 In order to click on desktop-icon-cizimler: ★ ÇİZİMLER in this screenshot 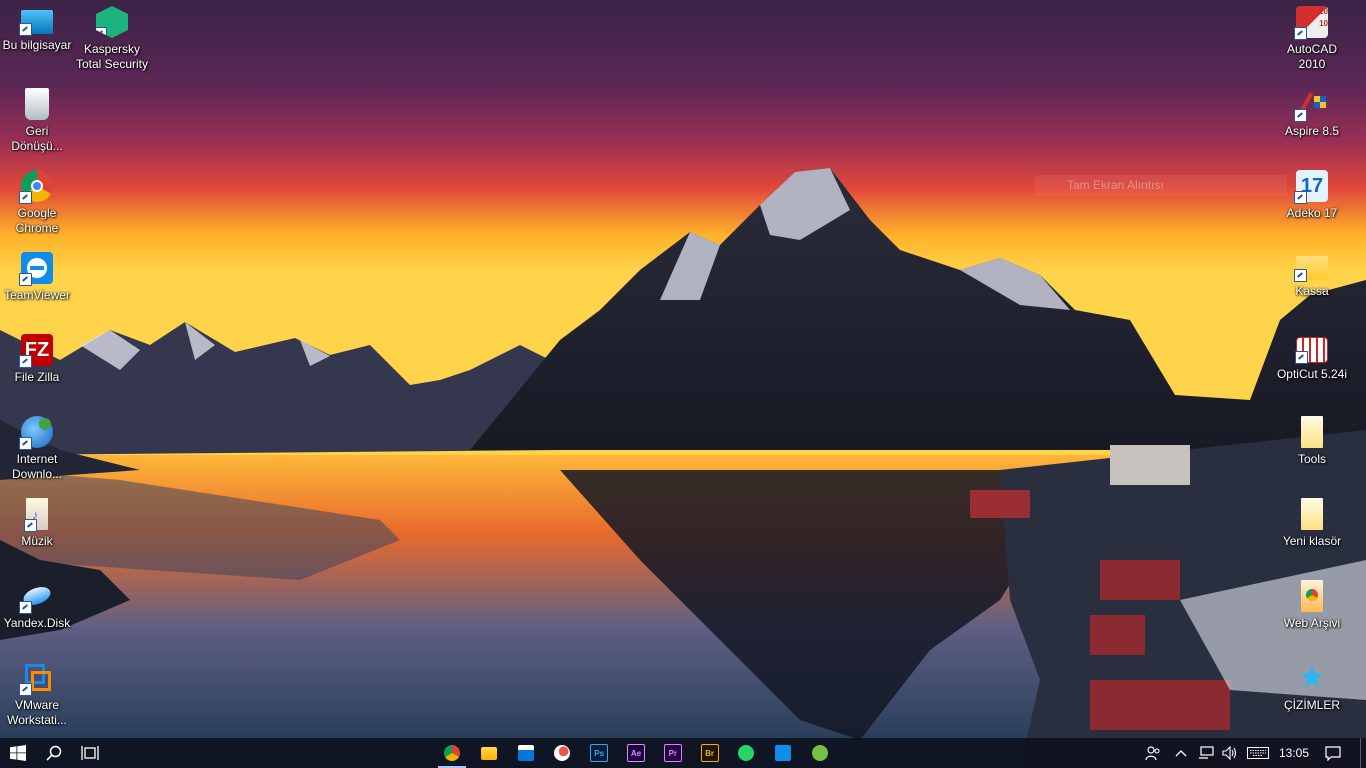, I will do `click(1312, 699)`.